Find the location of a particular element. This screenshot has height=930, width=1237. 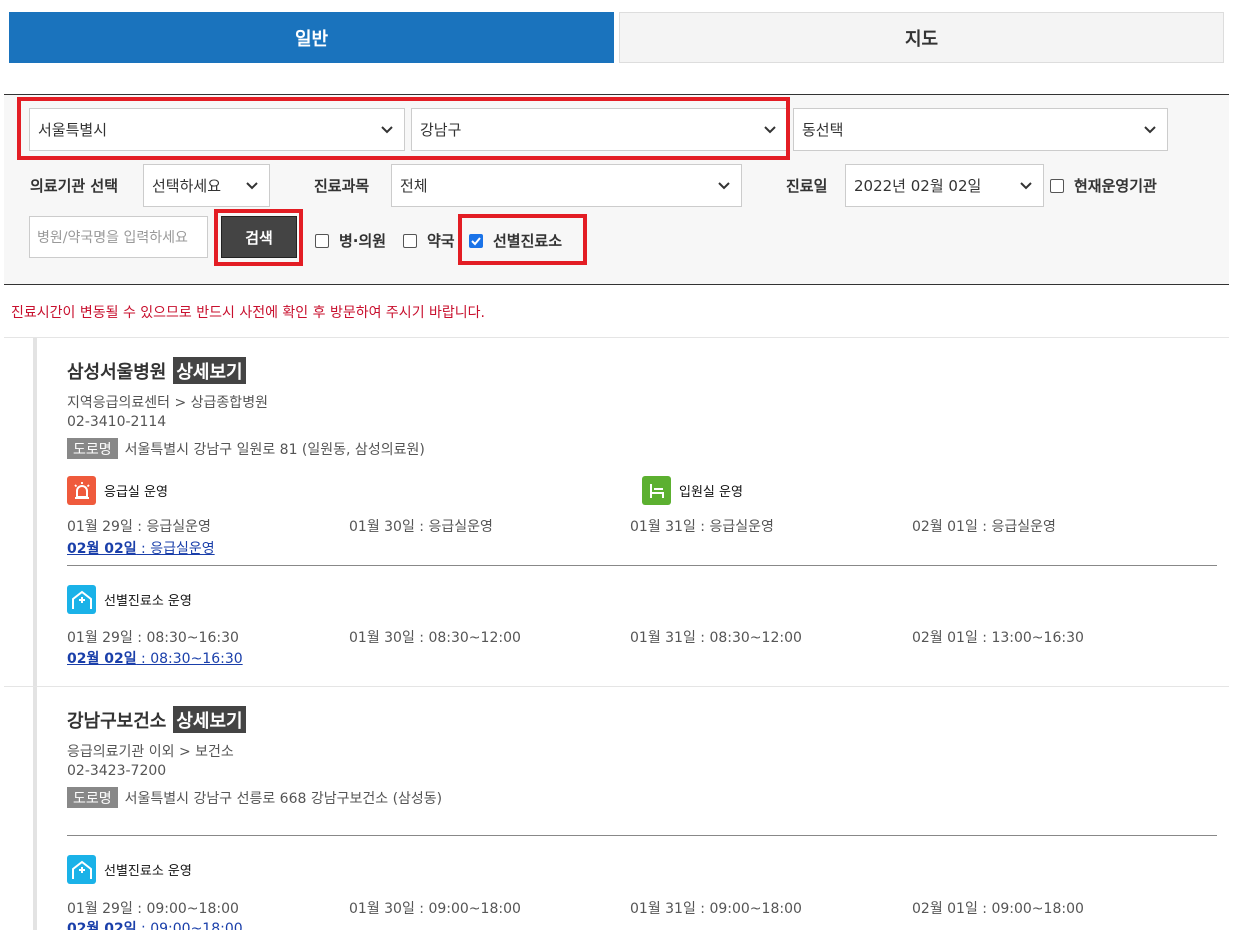

hospital-checkbox: 병·의원 is located at coordinates (350, 240).